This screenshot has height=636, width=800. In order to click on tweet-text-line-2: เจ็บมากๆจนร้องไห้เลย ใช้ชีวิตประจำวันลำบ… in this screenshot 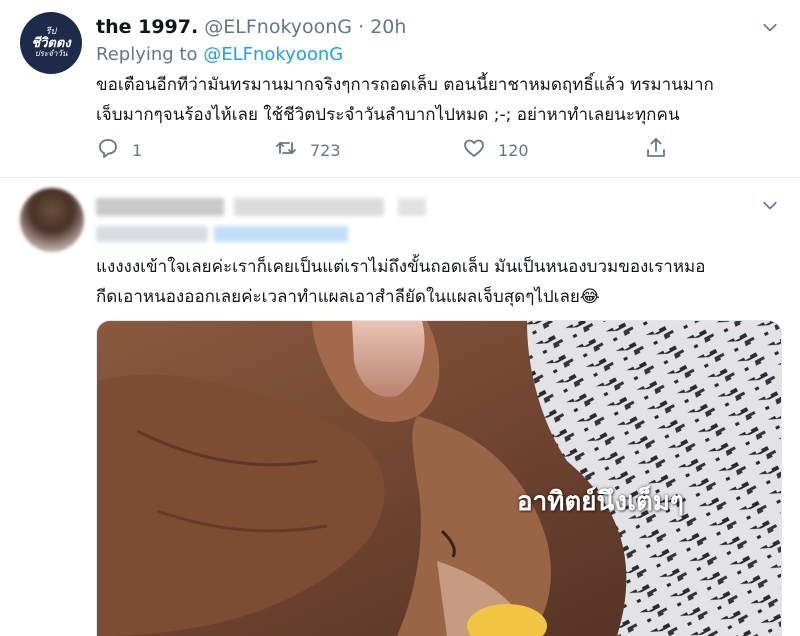, I will do `click(388, 115)`.